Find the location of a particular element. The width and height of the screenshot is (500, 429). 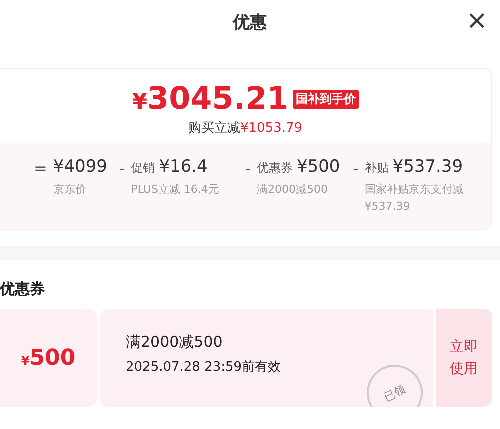

price-tag: 国补到手价 is located at coordinates (325, 99).